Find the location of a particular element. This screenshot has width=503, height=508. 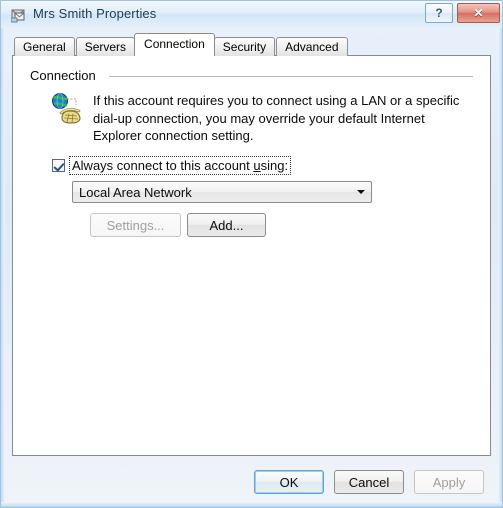

question-mark-icon: ? is located at coordinates (439, 13).